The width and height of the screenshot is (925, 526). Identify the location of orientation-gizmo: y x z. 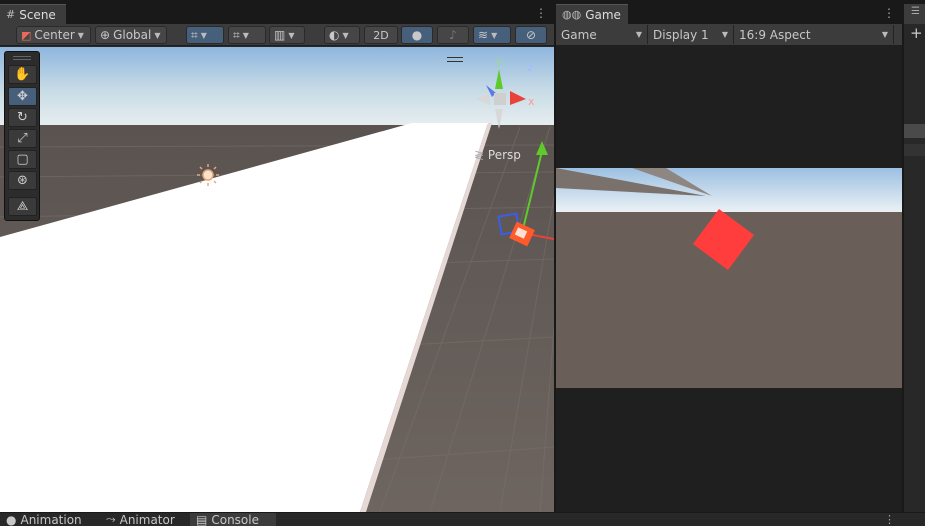
(505, 95).